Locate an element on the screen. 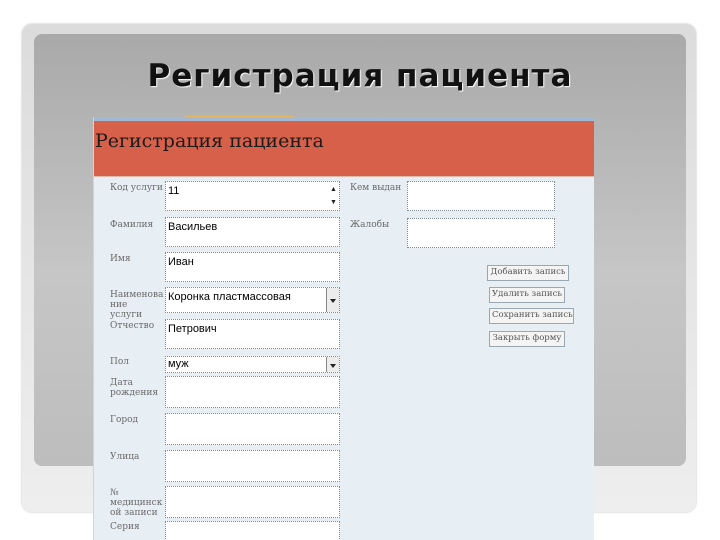  delete-record-button: Удалить запись is located at coordinates (527, 295).